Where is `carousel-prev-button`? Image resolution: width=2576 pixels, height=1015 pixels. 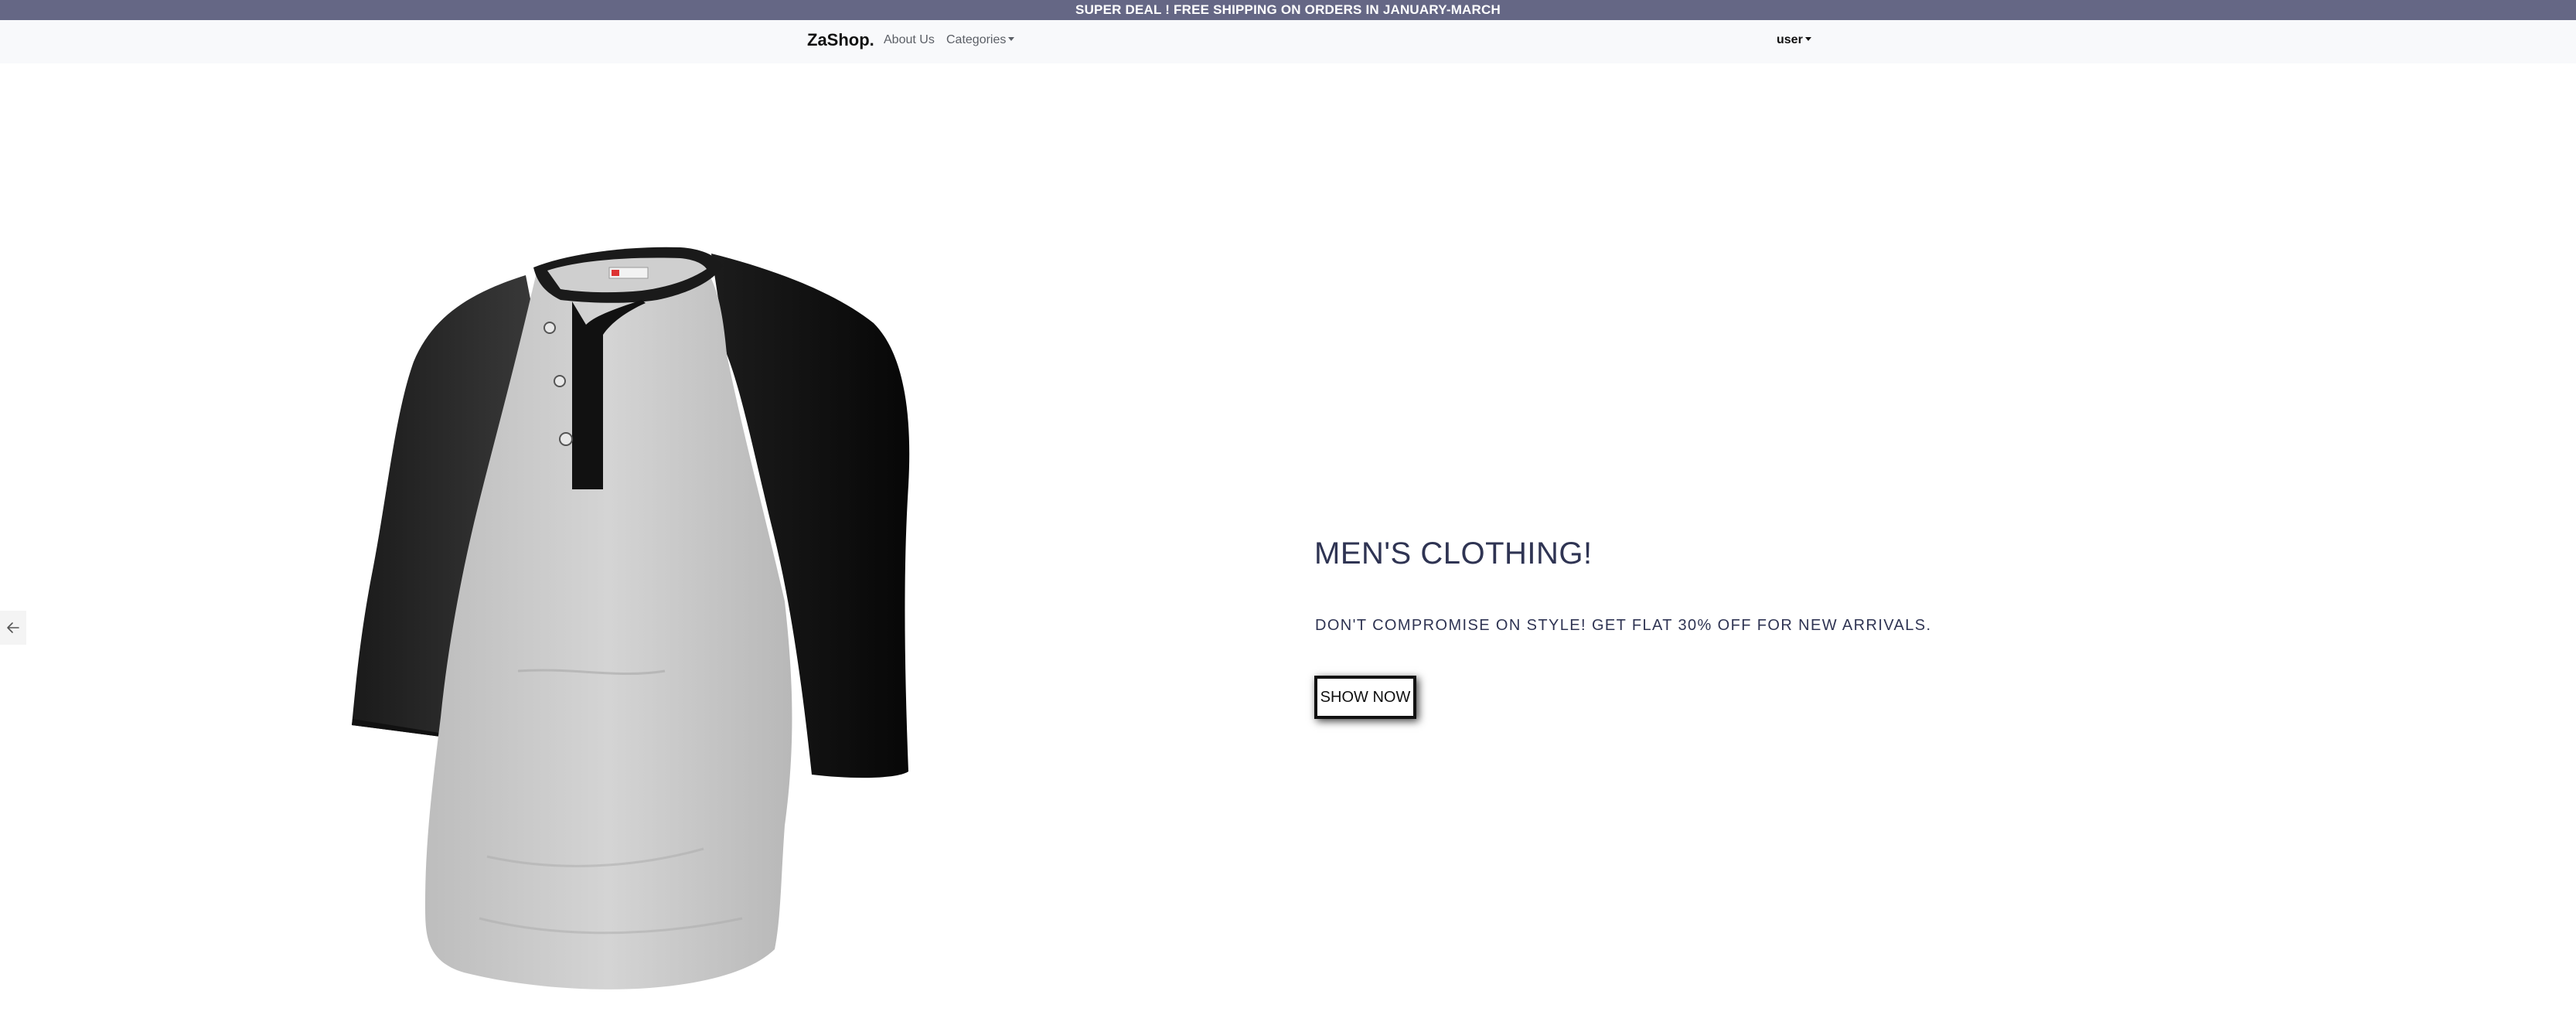
carousel-prev-button is located at coordinates (13, 628).